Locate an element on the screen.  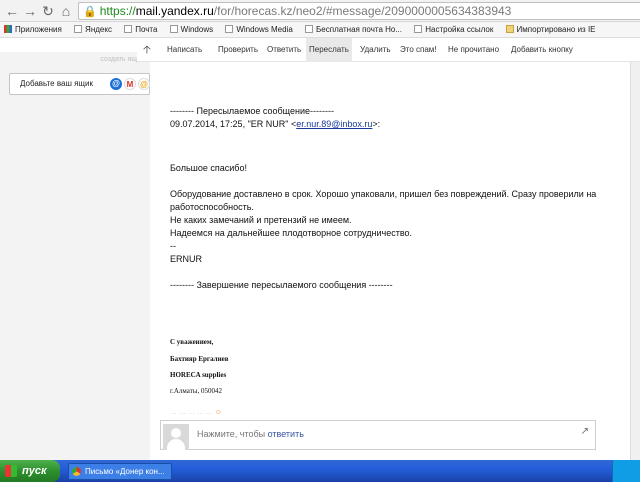
avatar is located at coordinates (176, 437).